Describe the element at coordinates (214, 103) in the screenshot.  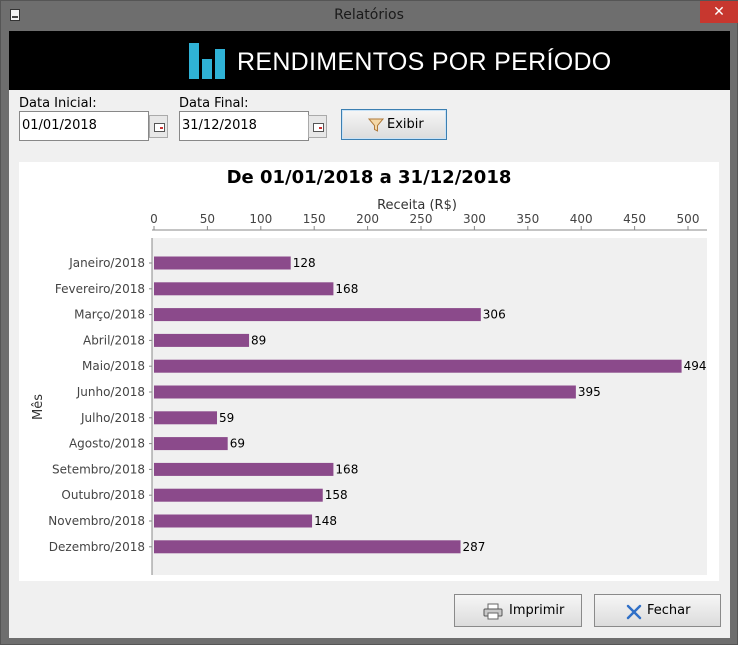
I see `end-date-label: Data Final:` at that location.